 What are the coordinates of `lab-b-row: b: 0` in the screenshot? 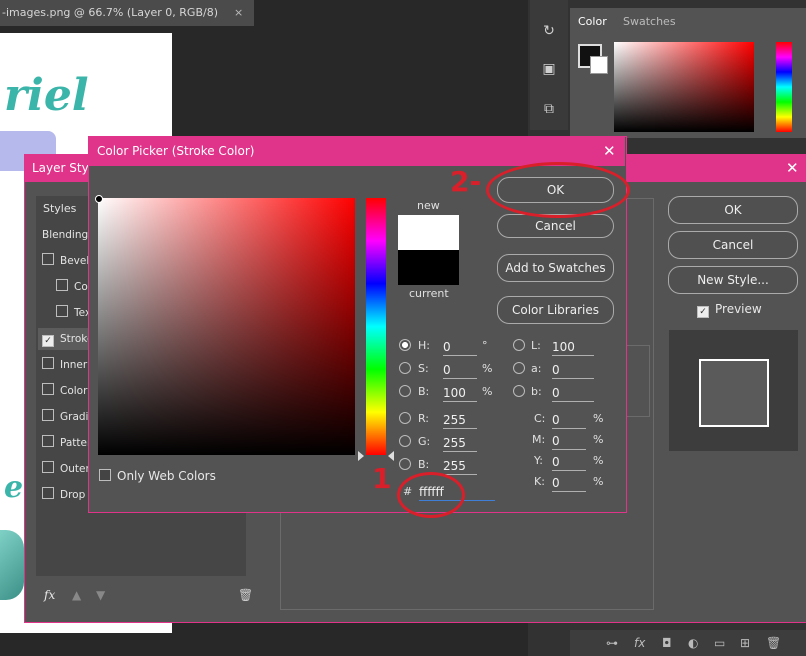 It's located at (553, 393).